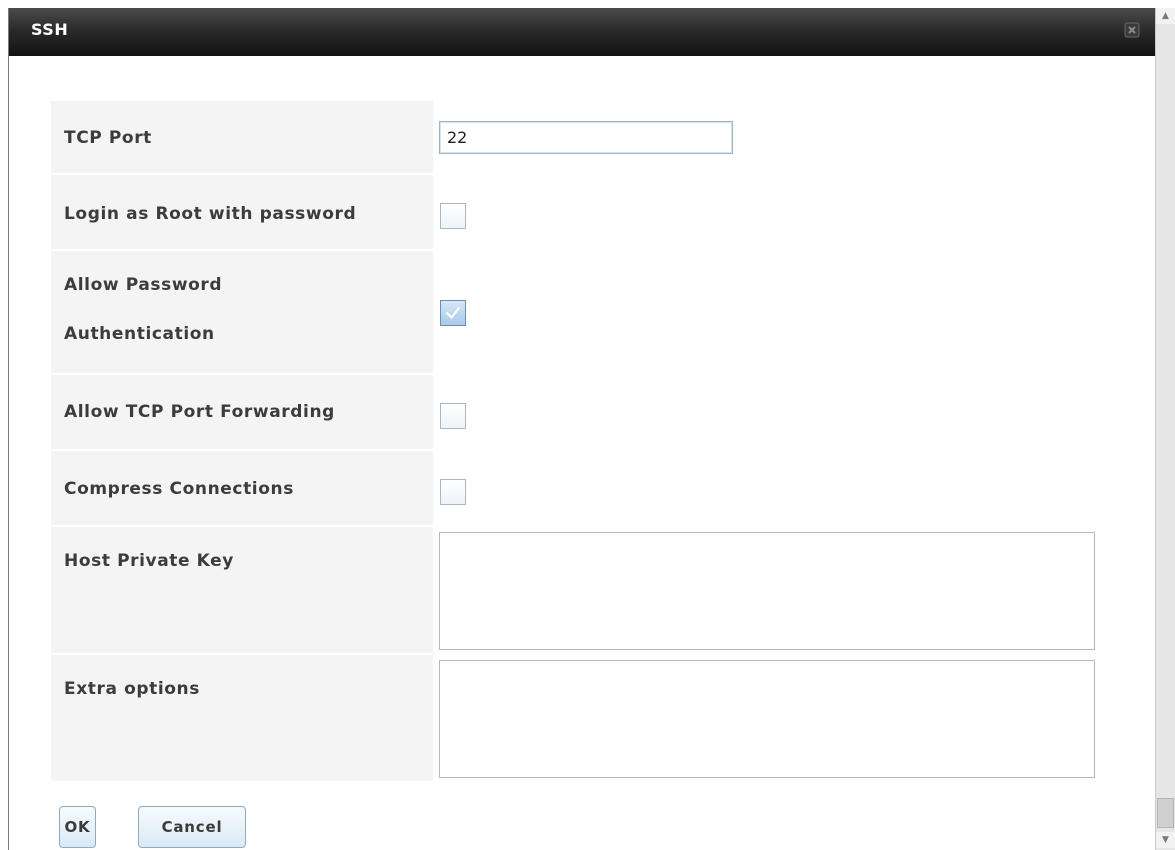 The height and width of the screenshot is (850, 1175). I want to click on dialog-titlebar: SSH, so click(582, 32).